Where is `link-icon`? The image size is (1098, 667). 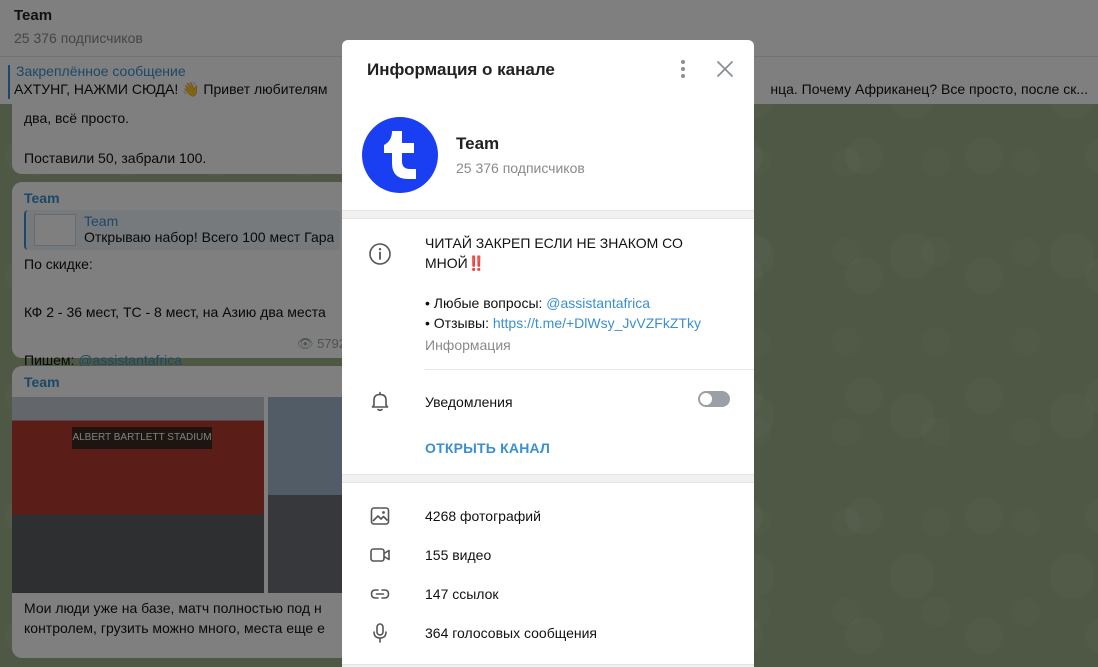
link-icon is located at coordinates (380, 594).